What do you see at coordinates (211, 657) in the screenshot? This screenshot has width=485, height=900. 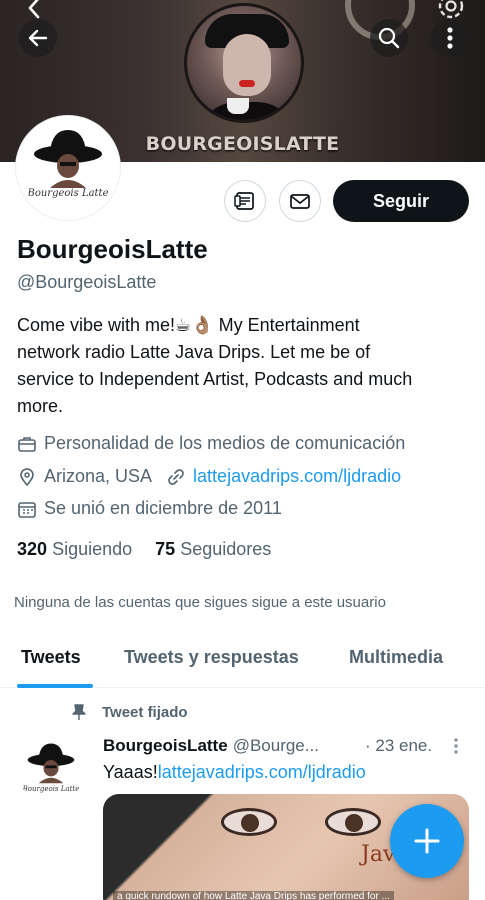 I see `tab-tweets-and-replies: Tweets y respuestas` at bounding box center [211, 657].